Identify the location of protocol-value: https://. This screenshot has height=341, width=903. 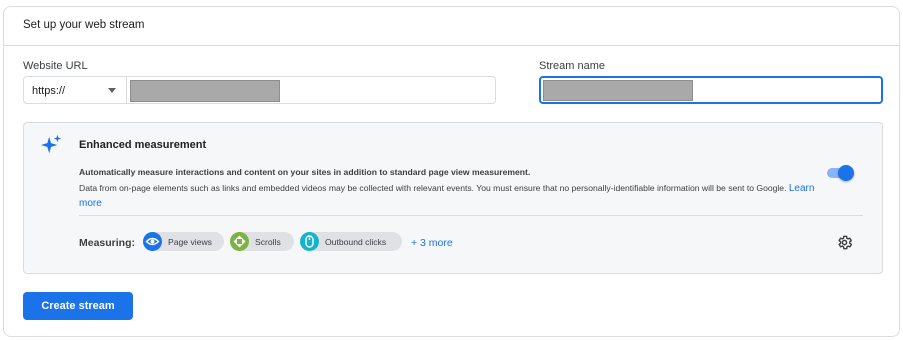
(49, 91).